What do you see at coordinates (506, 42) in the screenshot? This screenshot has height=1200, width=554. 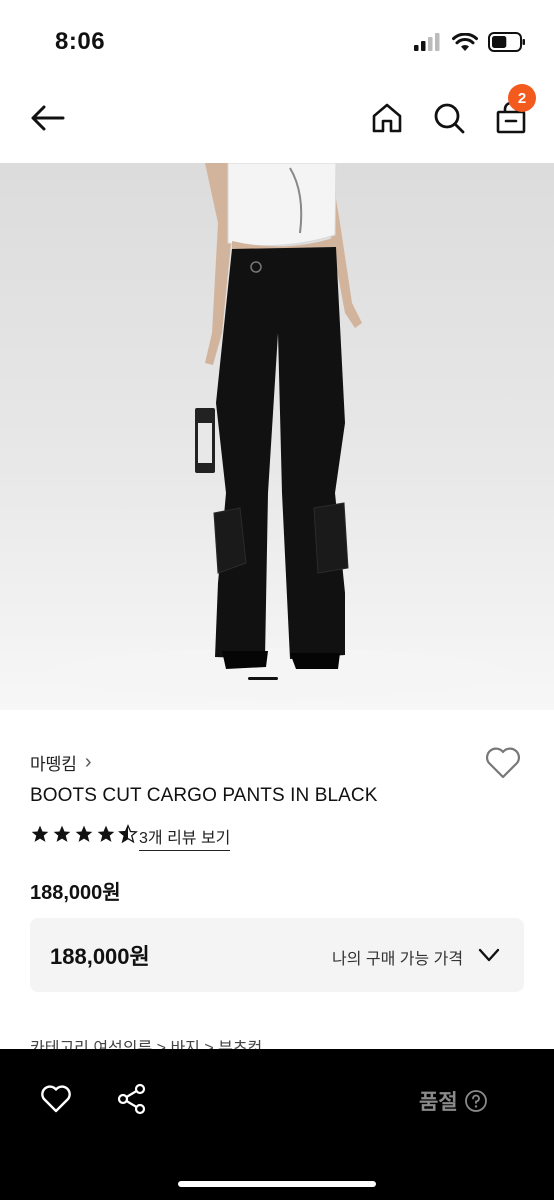 I see `battery-icon` at bounding box center [506, 42].